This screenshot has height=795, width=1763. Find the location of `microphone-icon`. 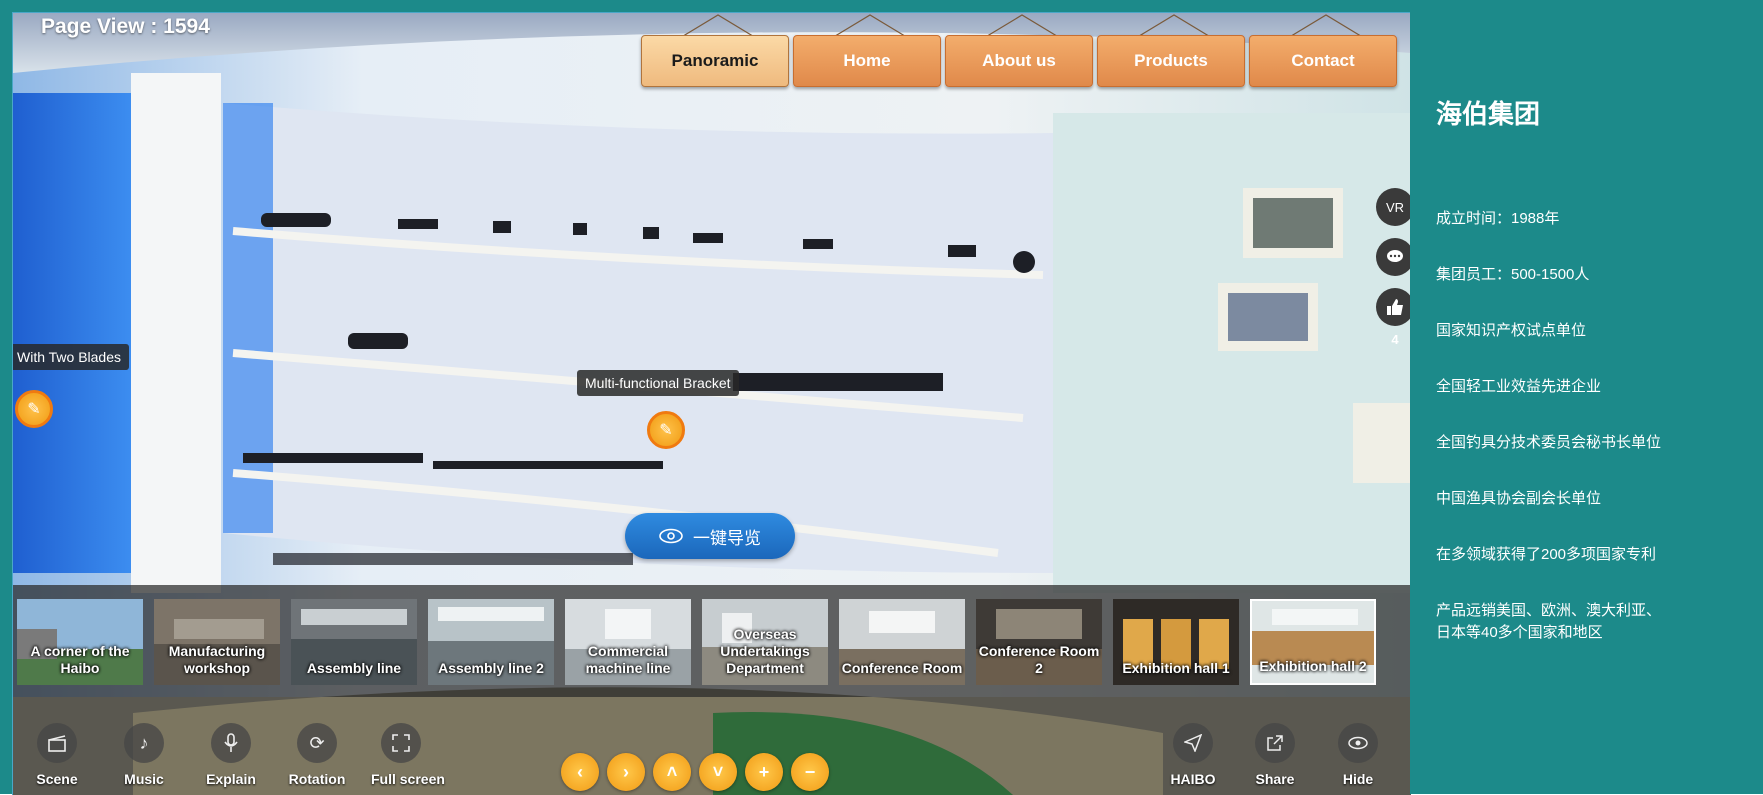

microphone-icon is located at coordinates (231, 743).